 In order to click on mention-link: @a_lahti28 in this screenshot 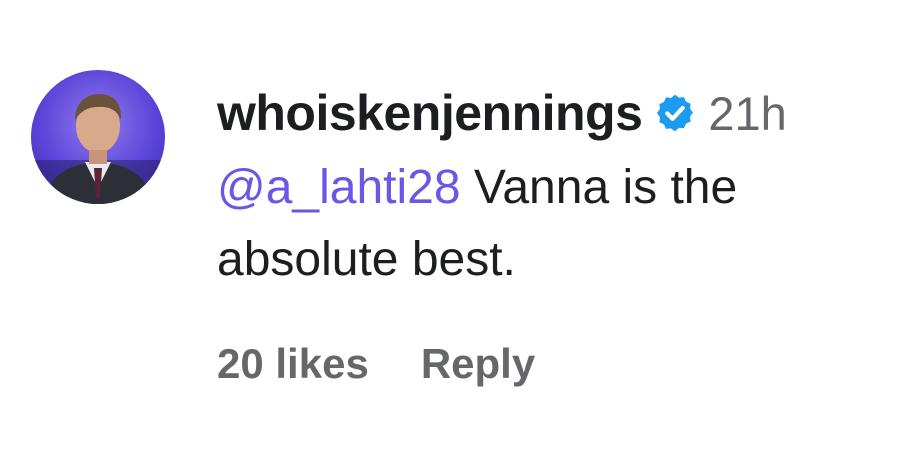, I will do `click(339, 187)`.